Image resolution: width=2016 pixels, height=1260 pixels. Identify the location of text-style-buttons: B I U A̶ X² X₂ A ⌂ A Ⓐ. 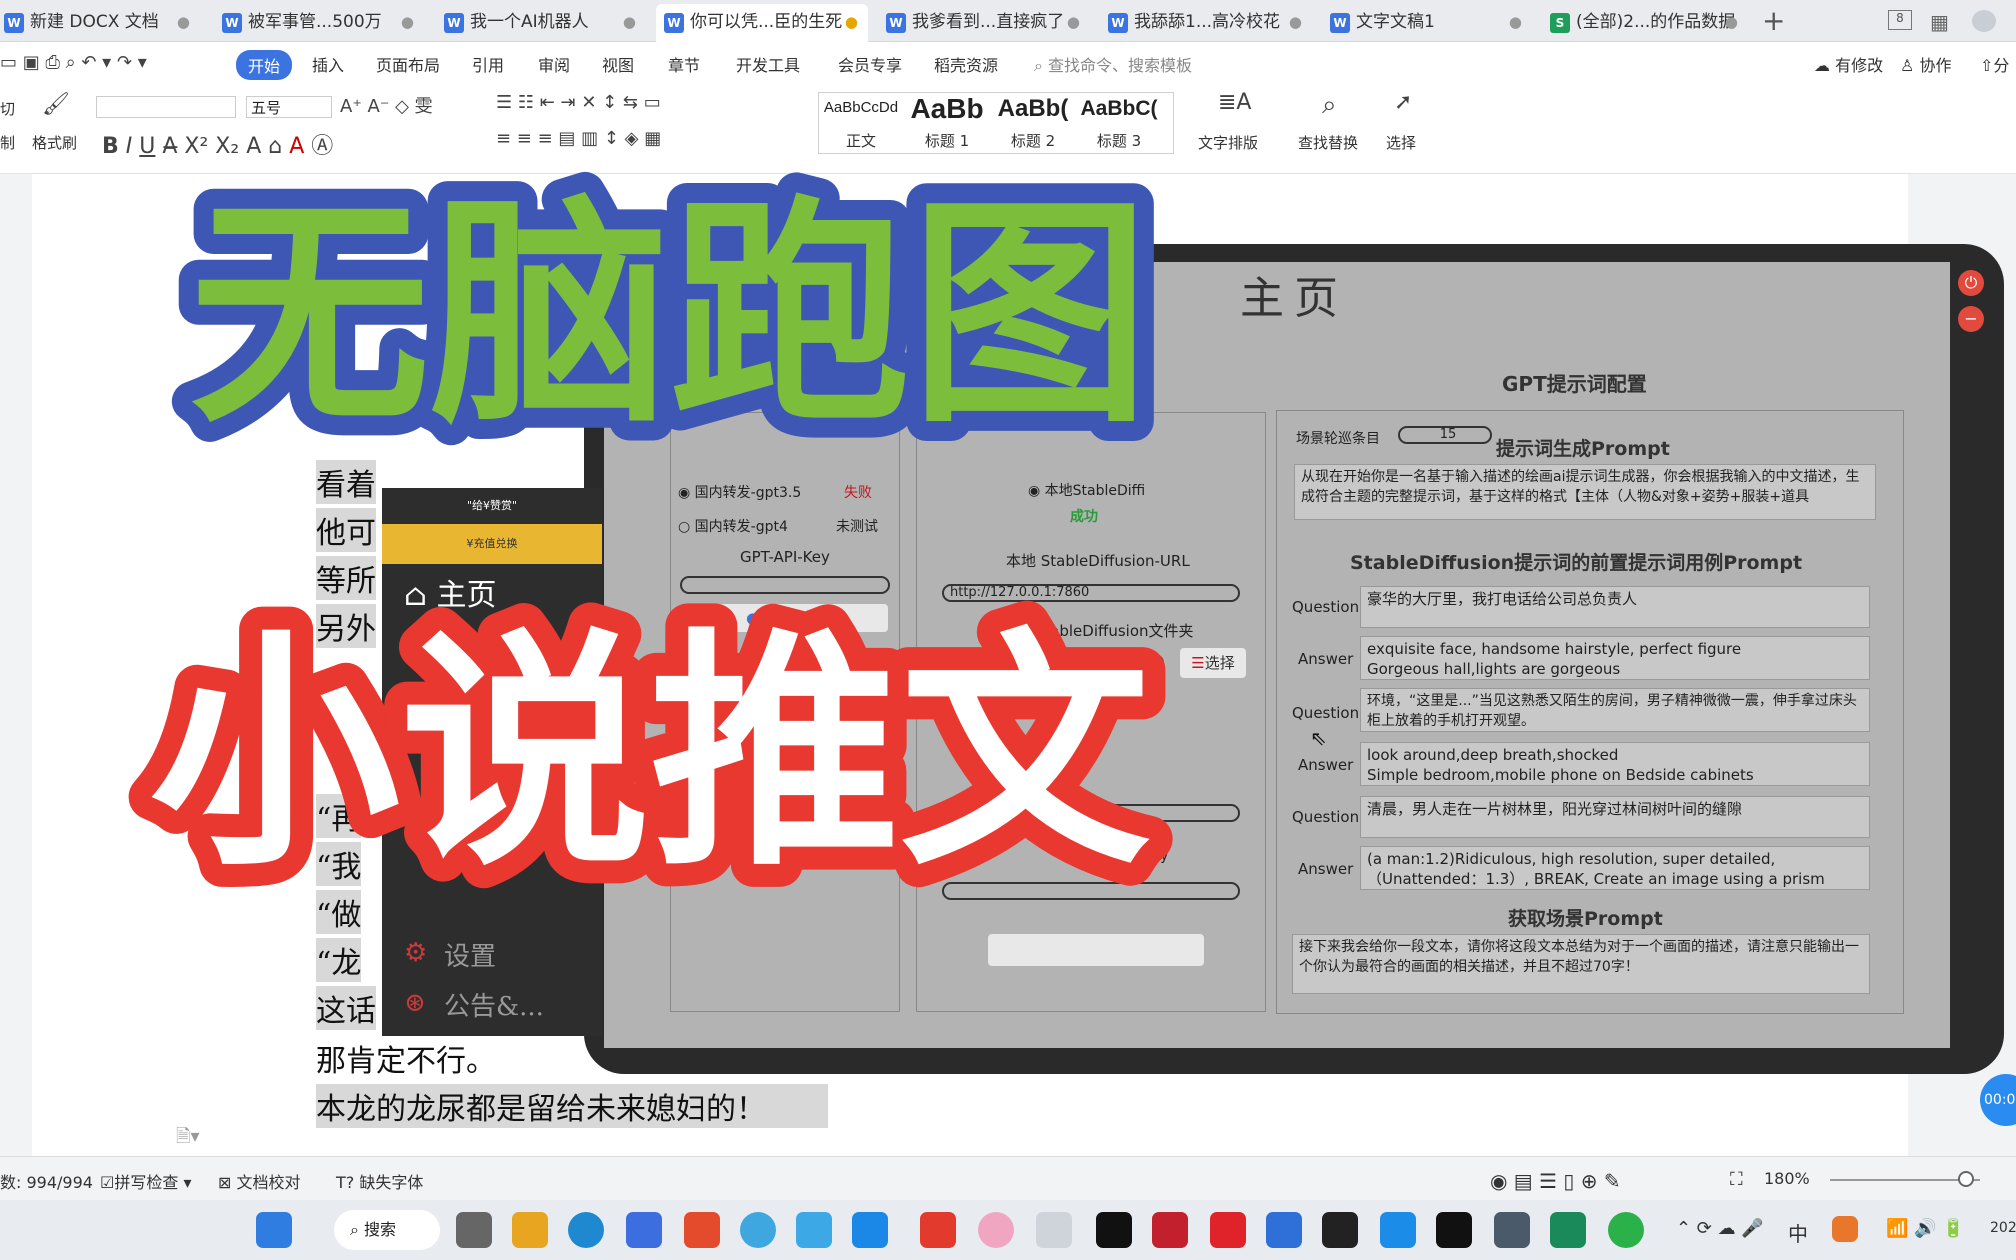
(217, 144).